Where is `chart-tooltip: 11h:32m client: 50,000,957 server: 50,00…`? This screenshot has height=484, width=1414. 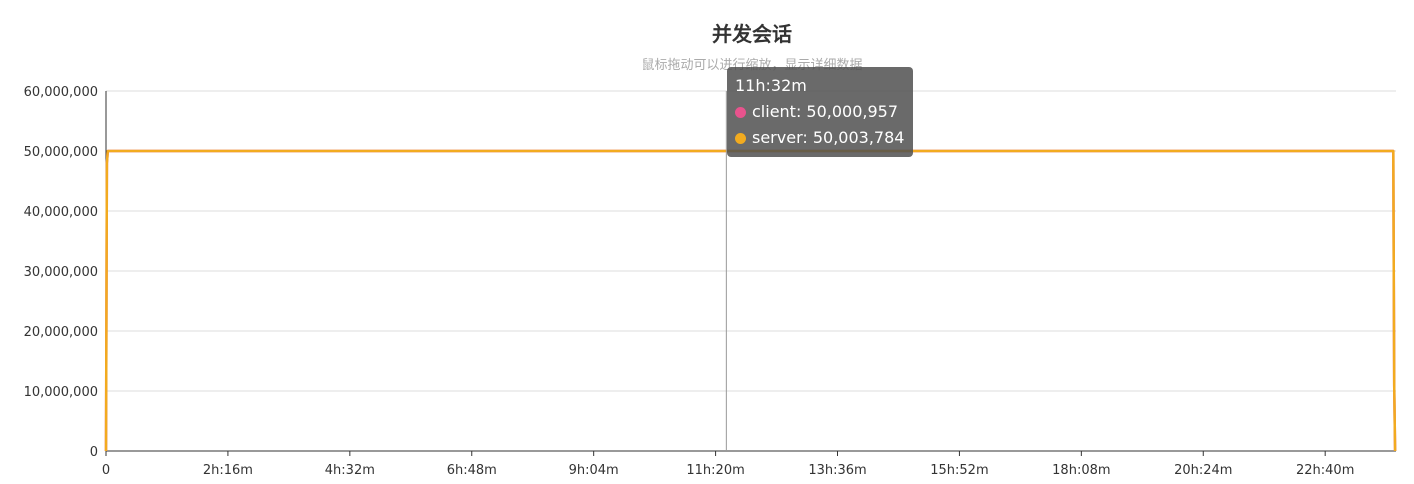
chart-tooltip: 11h:32m client: 50,000,957 server: 50,00… is located at coordinates (820, 112).